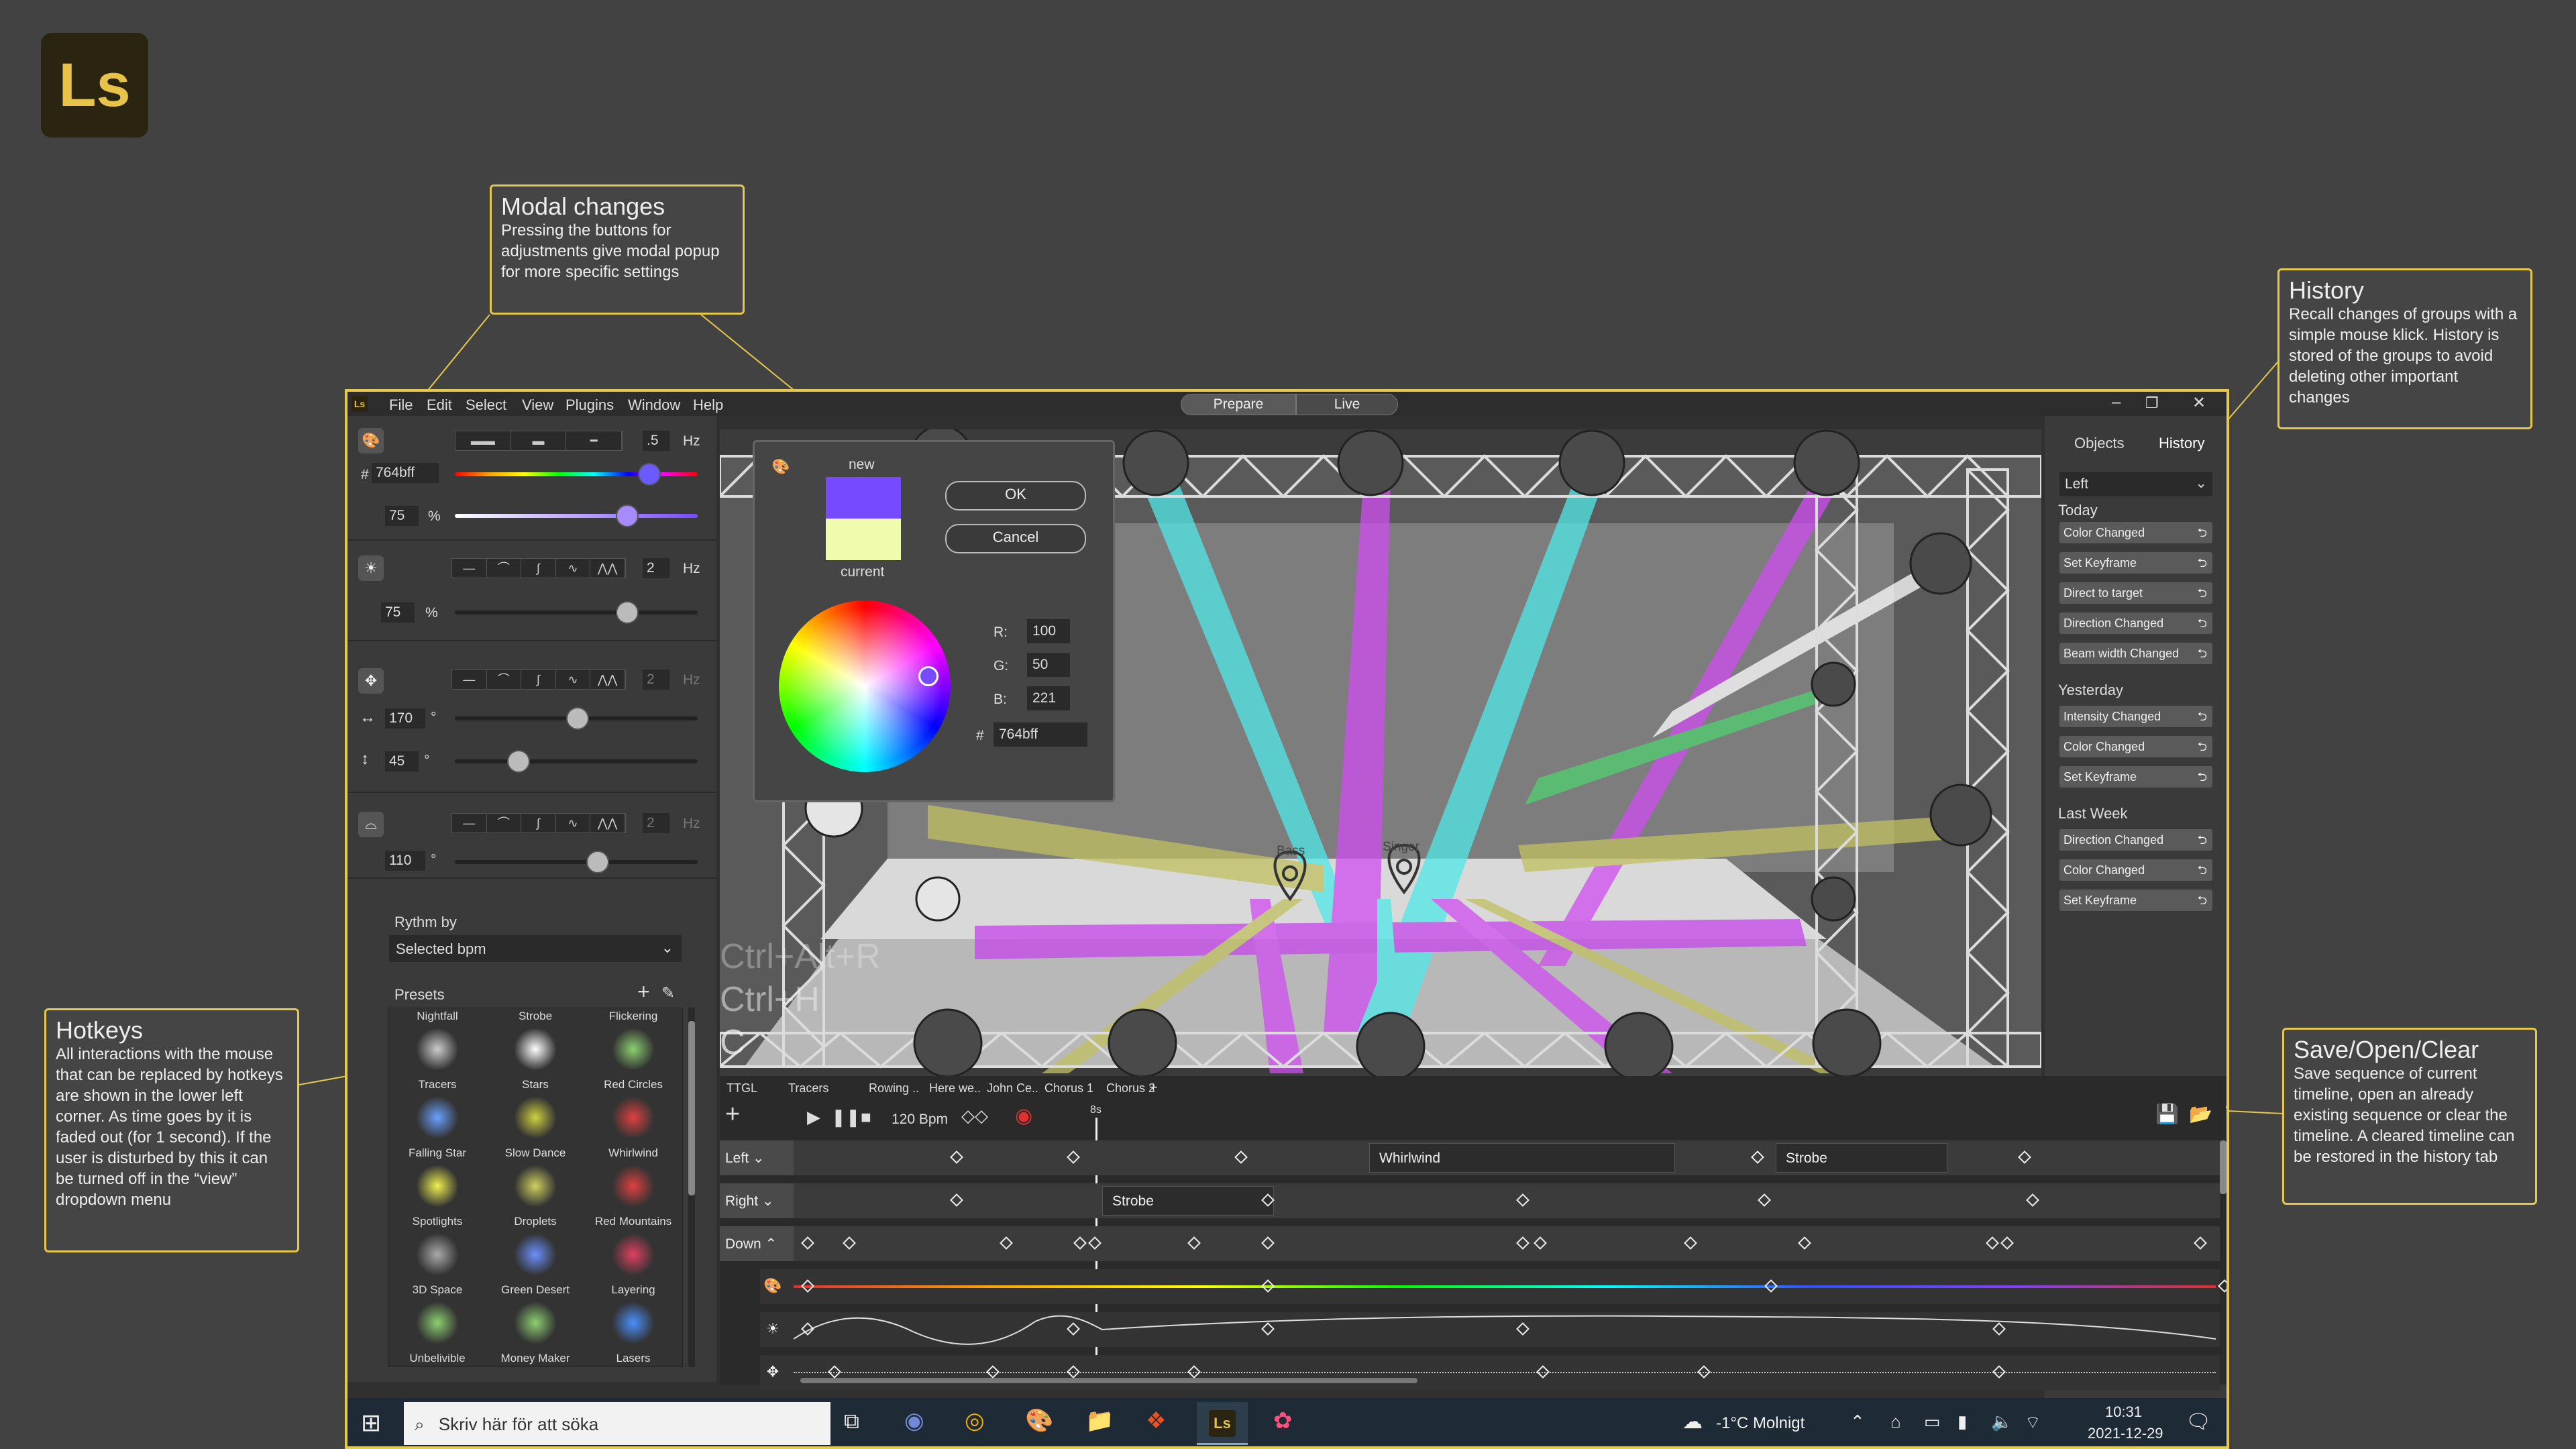 This screenshot has height=1449, width=2576. What do you see at coordinates (633, 1248) in the screenshot?
I see `preset-tile: Red Mountains` at bounding box center [633, 1248].